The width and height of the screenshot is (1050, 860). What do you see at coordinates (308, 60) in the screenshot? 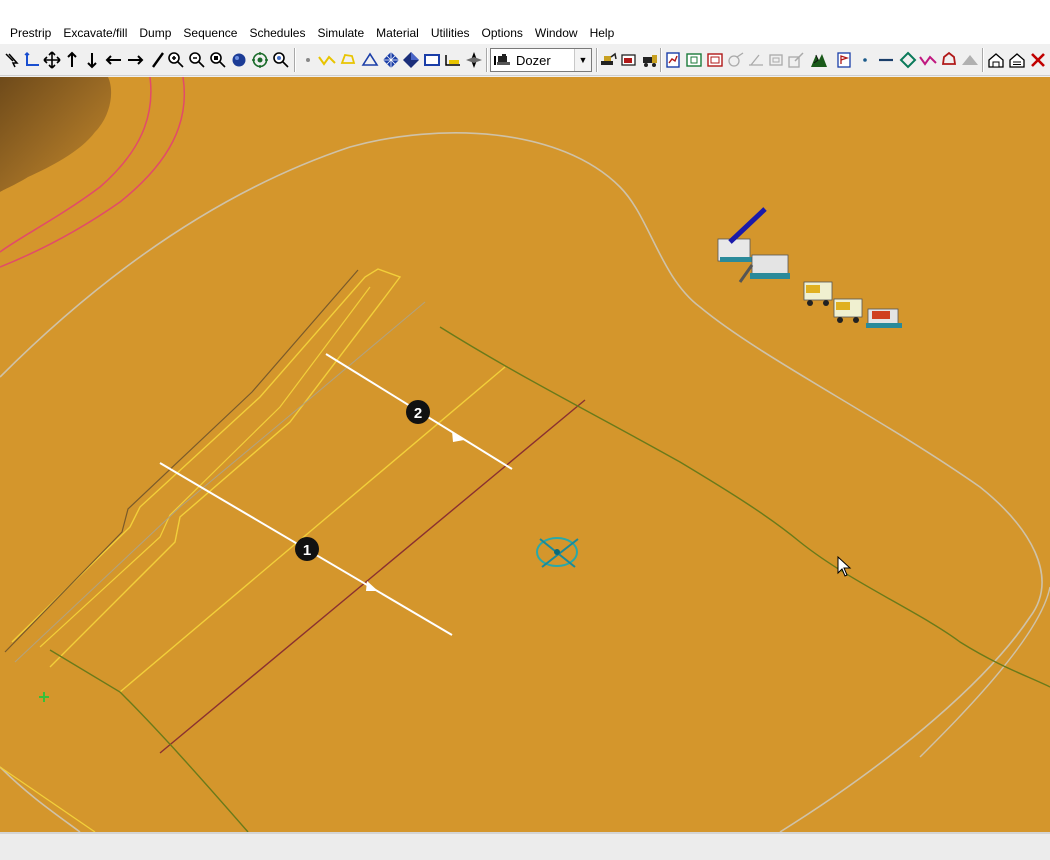
I see `point-icon` at bounding box center [308, 60].